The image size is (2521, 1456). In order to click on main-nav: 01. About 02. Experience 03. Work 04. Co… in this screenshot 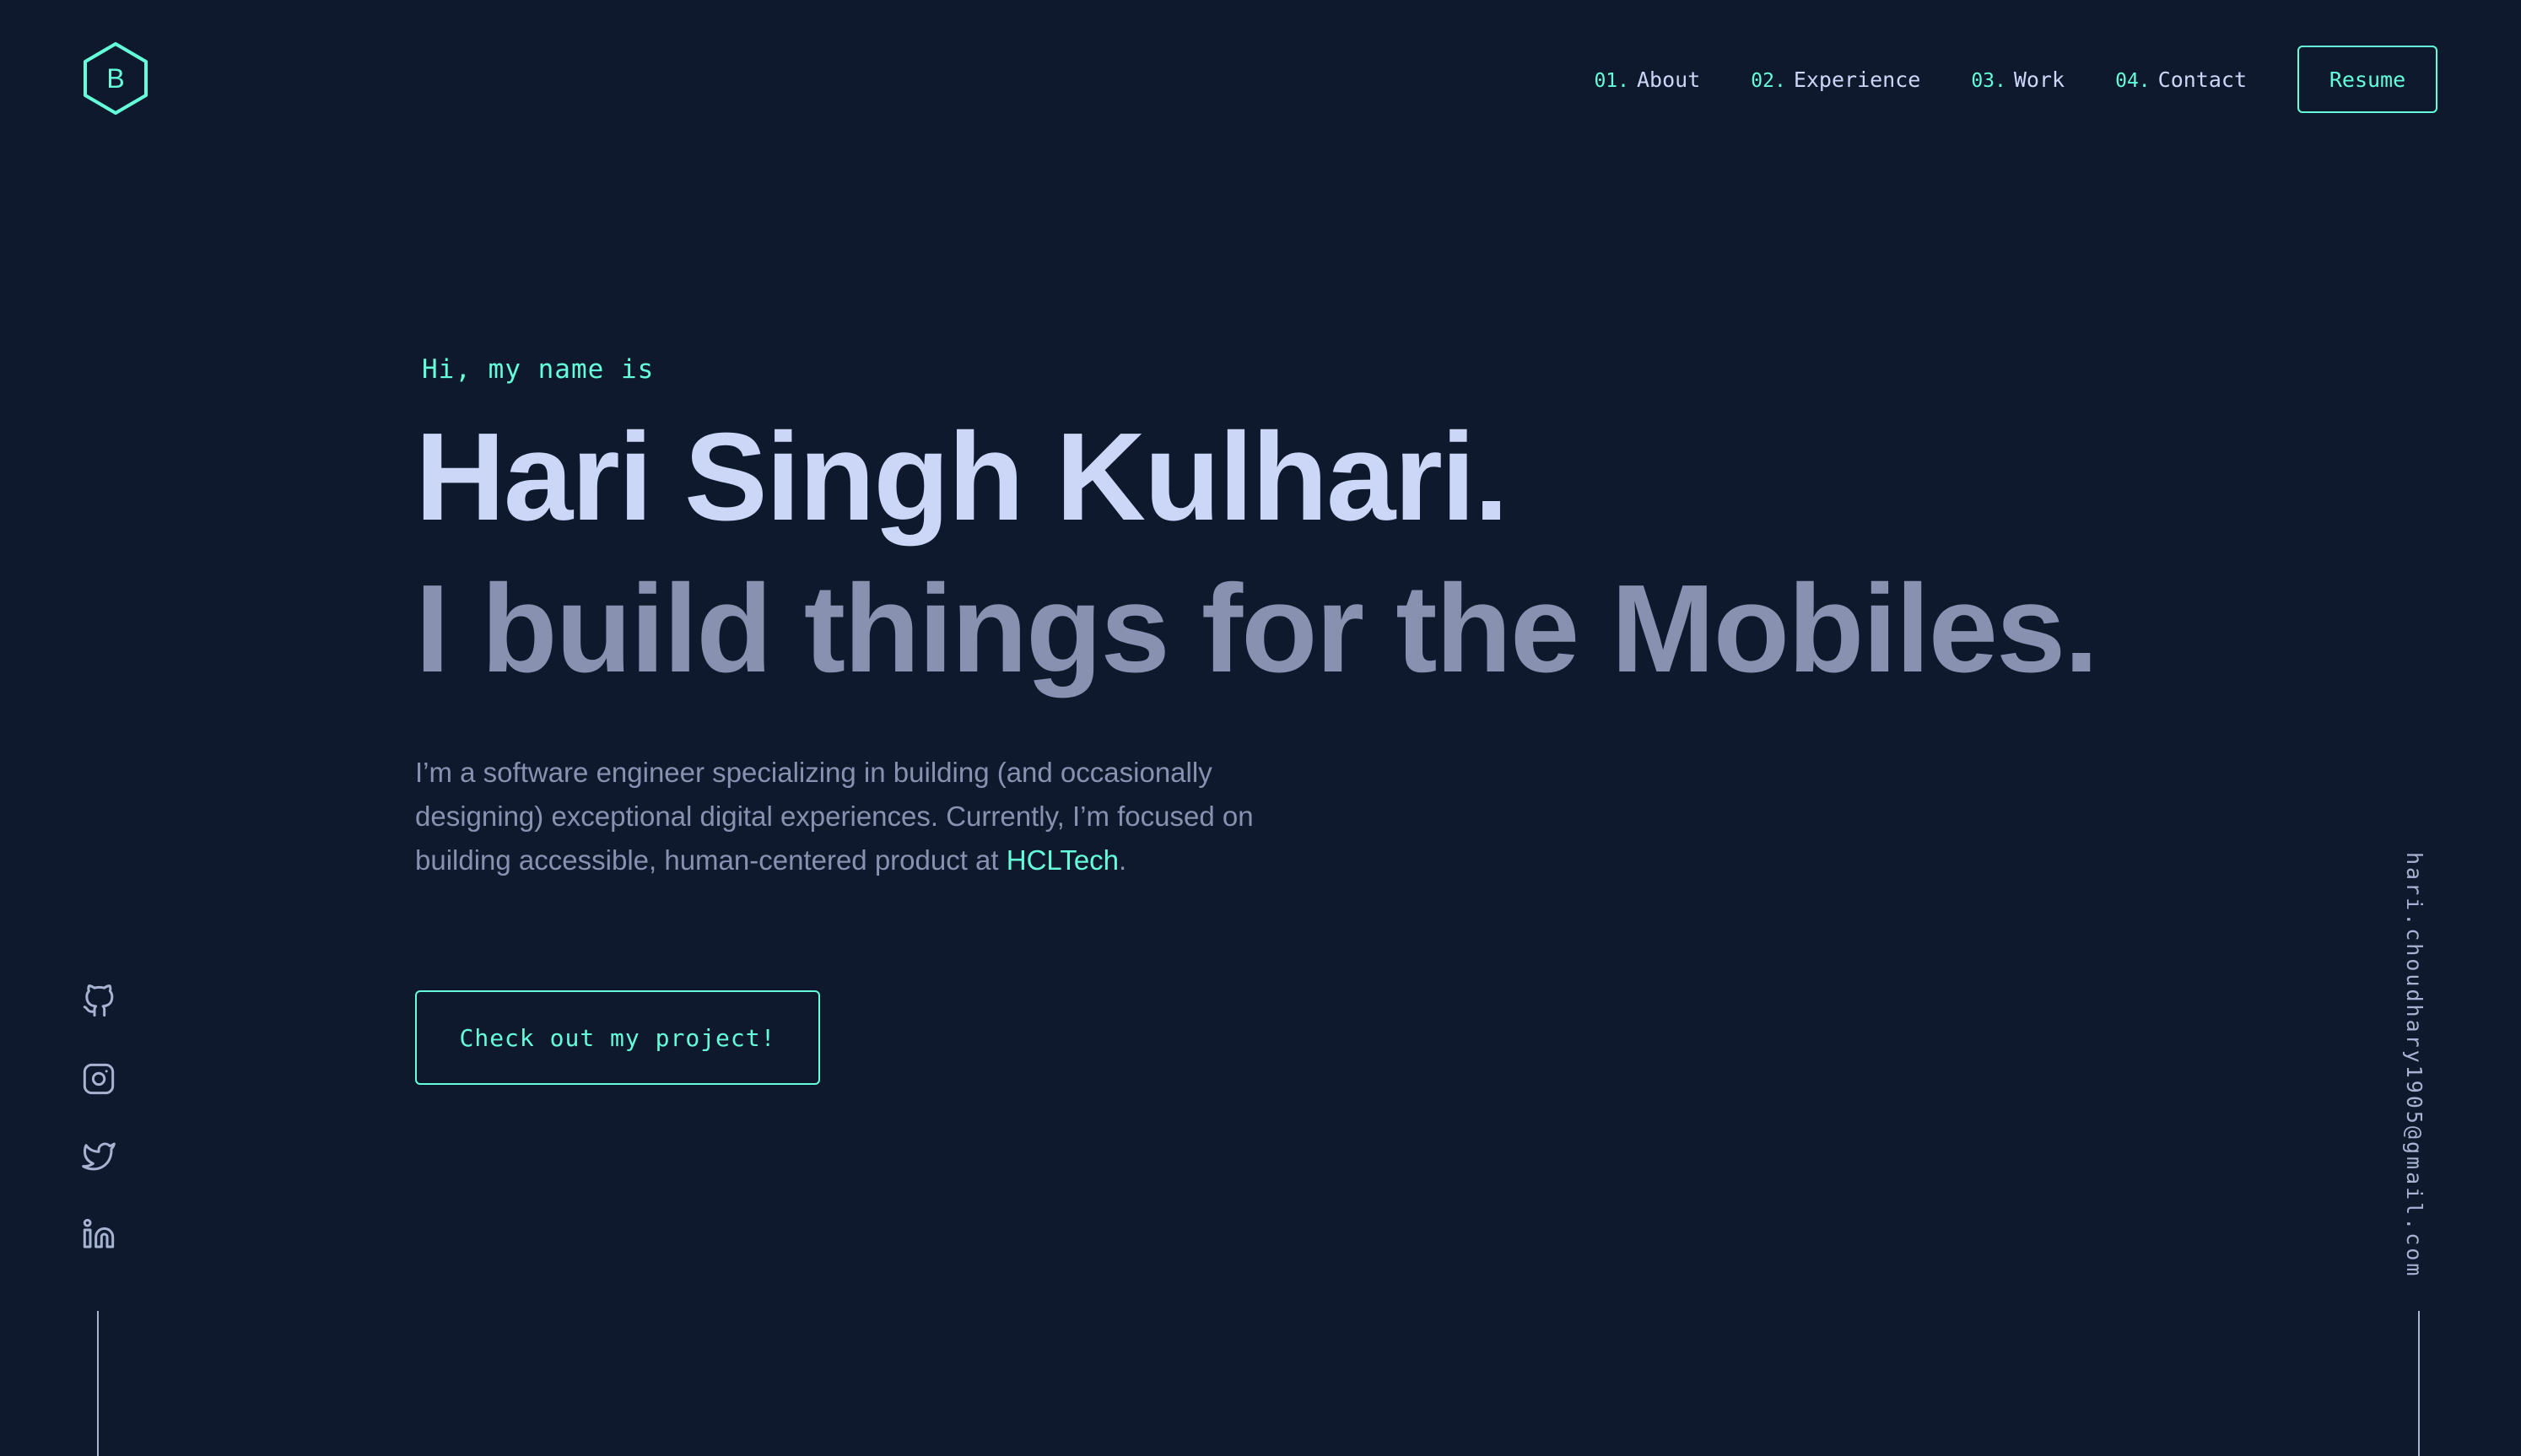, I will do `click(2015, 79)`.